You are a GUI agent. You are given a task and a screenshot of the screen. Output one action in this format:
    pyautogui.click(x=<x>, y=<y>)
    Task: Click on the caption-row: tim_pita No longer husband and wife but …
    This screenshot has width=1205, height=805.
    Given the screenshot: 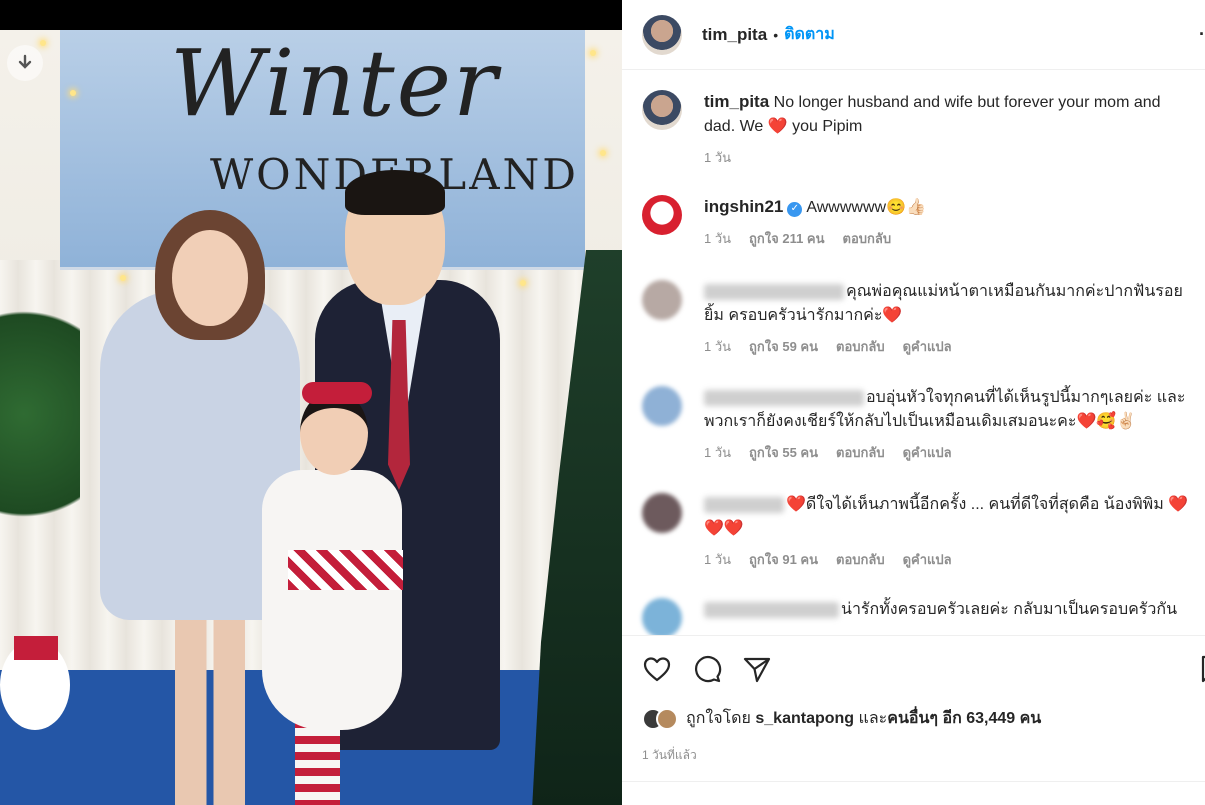 What is the action you would take?
    pyautogui.click(x=922, y=129)
    